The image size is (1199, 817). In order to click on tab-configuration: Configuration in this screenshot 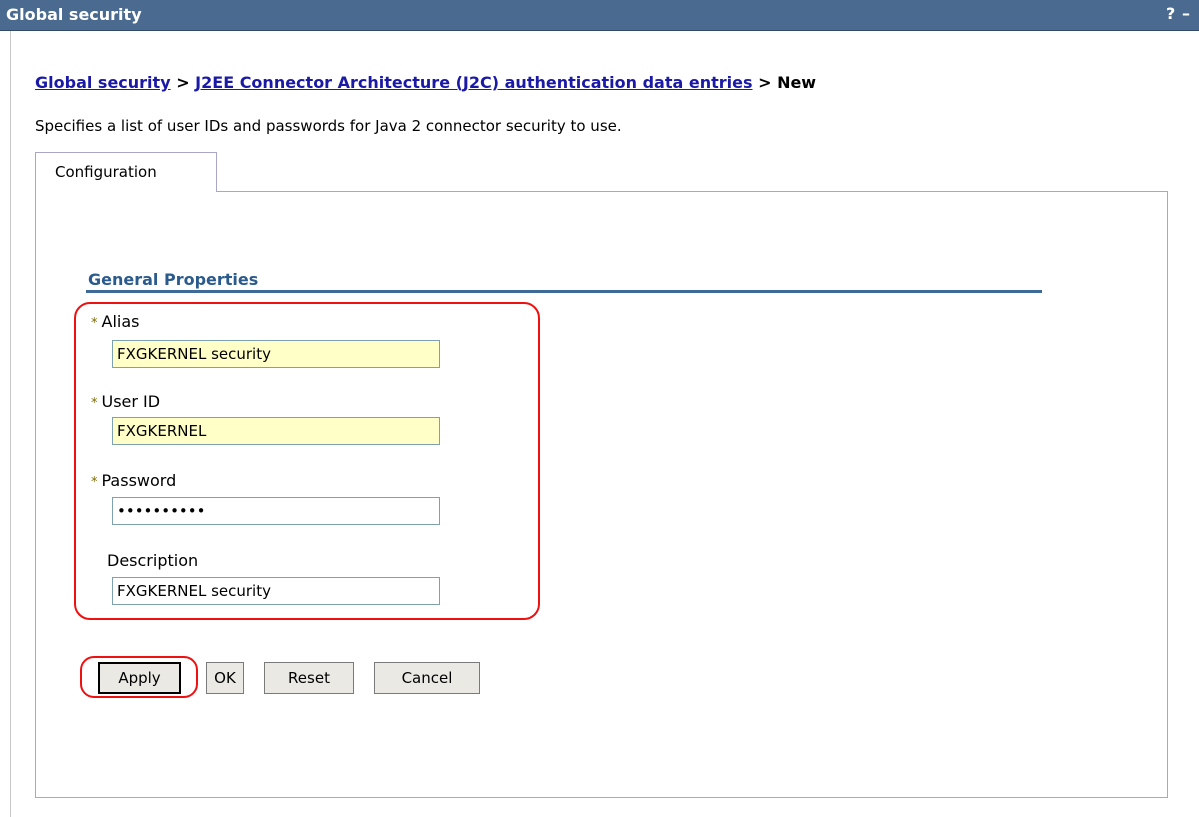, I will do `click(126, 172)`.